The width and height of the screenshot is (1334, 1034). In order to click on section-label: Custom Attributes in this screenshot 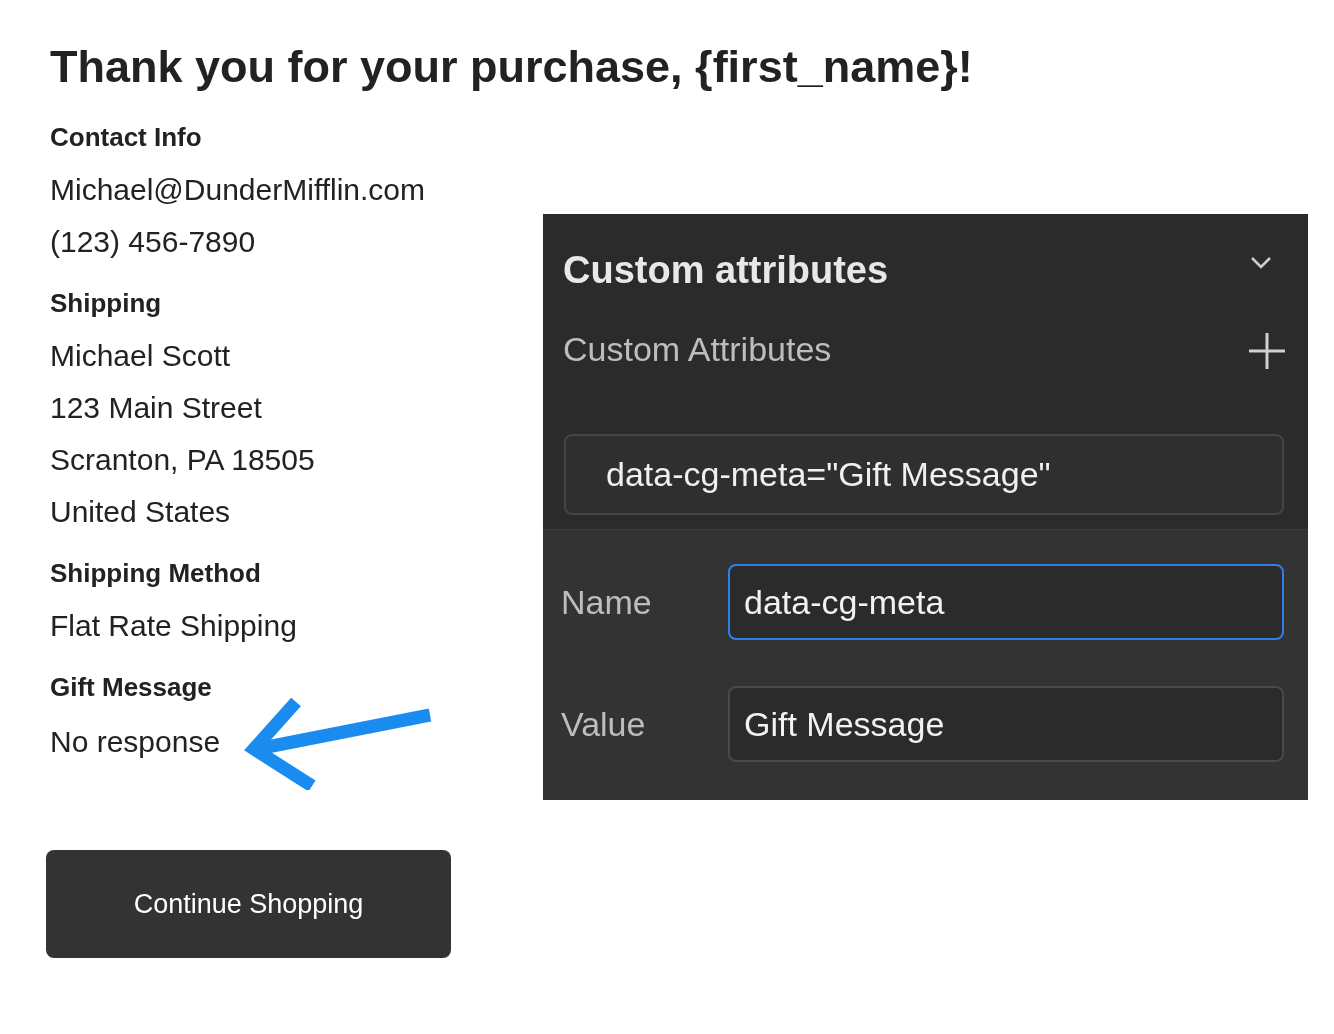, I will do `click(697, 349)`.